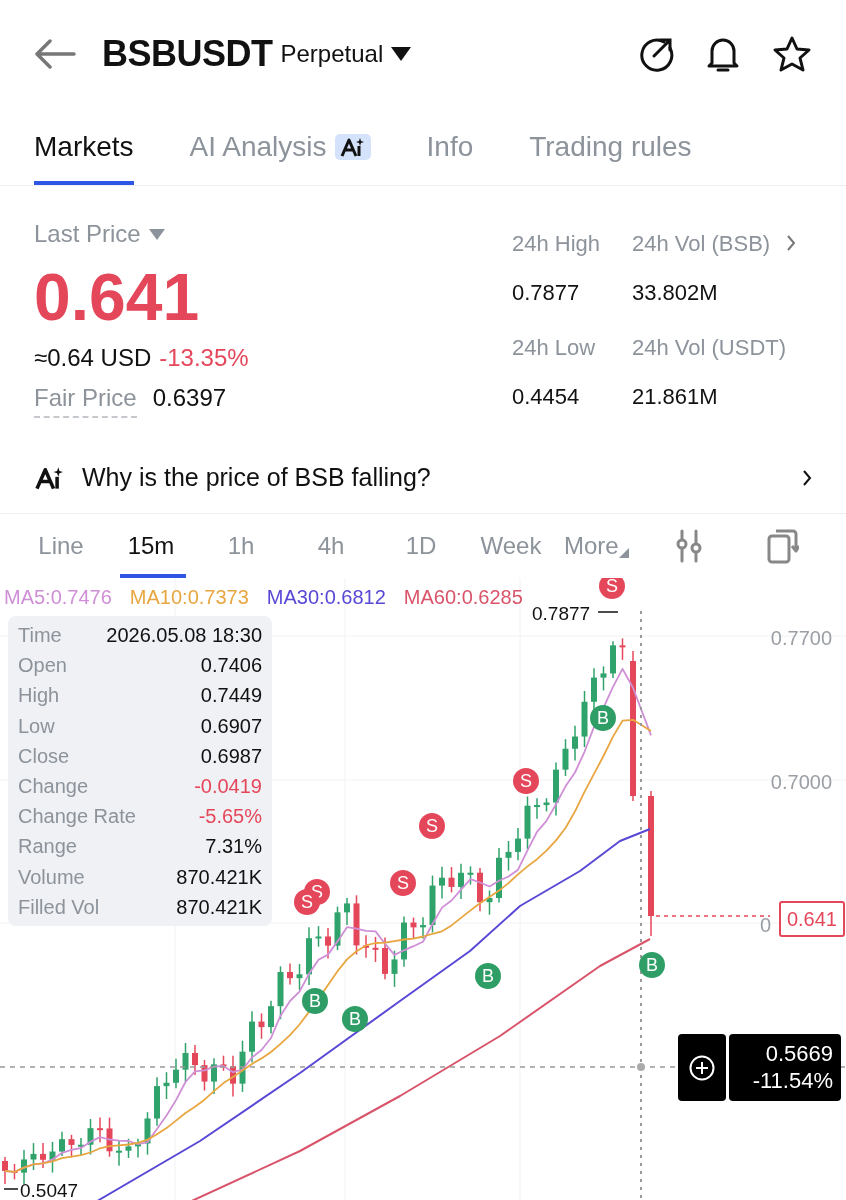 The width and height of the screenshot is (846, 1200). What do you see at coordinates (189, 597) in the screenshot?
I see `ma-legend-label: MA10:0.7373` at bounding box center [189, 597].